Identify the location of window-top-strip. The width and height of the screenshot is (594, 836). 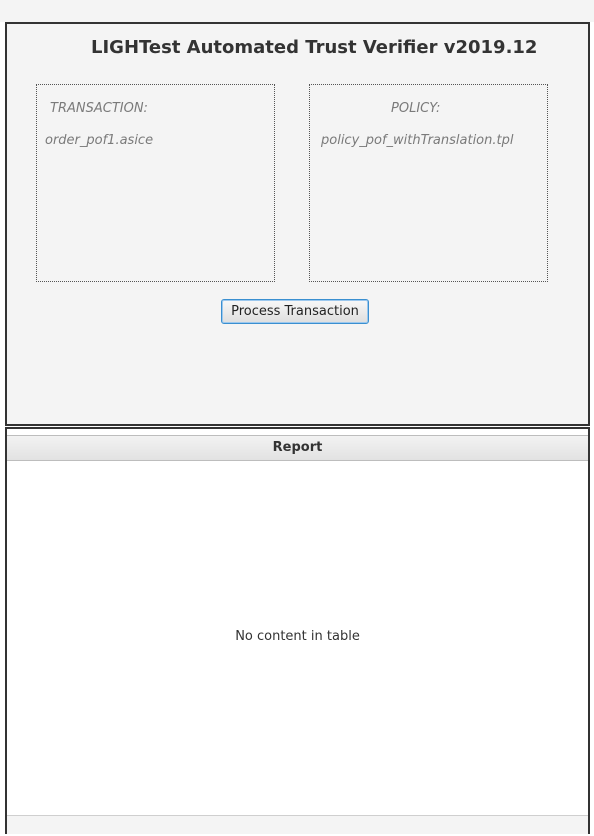
(297, 11).